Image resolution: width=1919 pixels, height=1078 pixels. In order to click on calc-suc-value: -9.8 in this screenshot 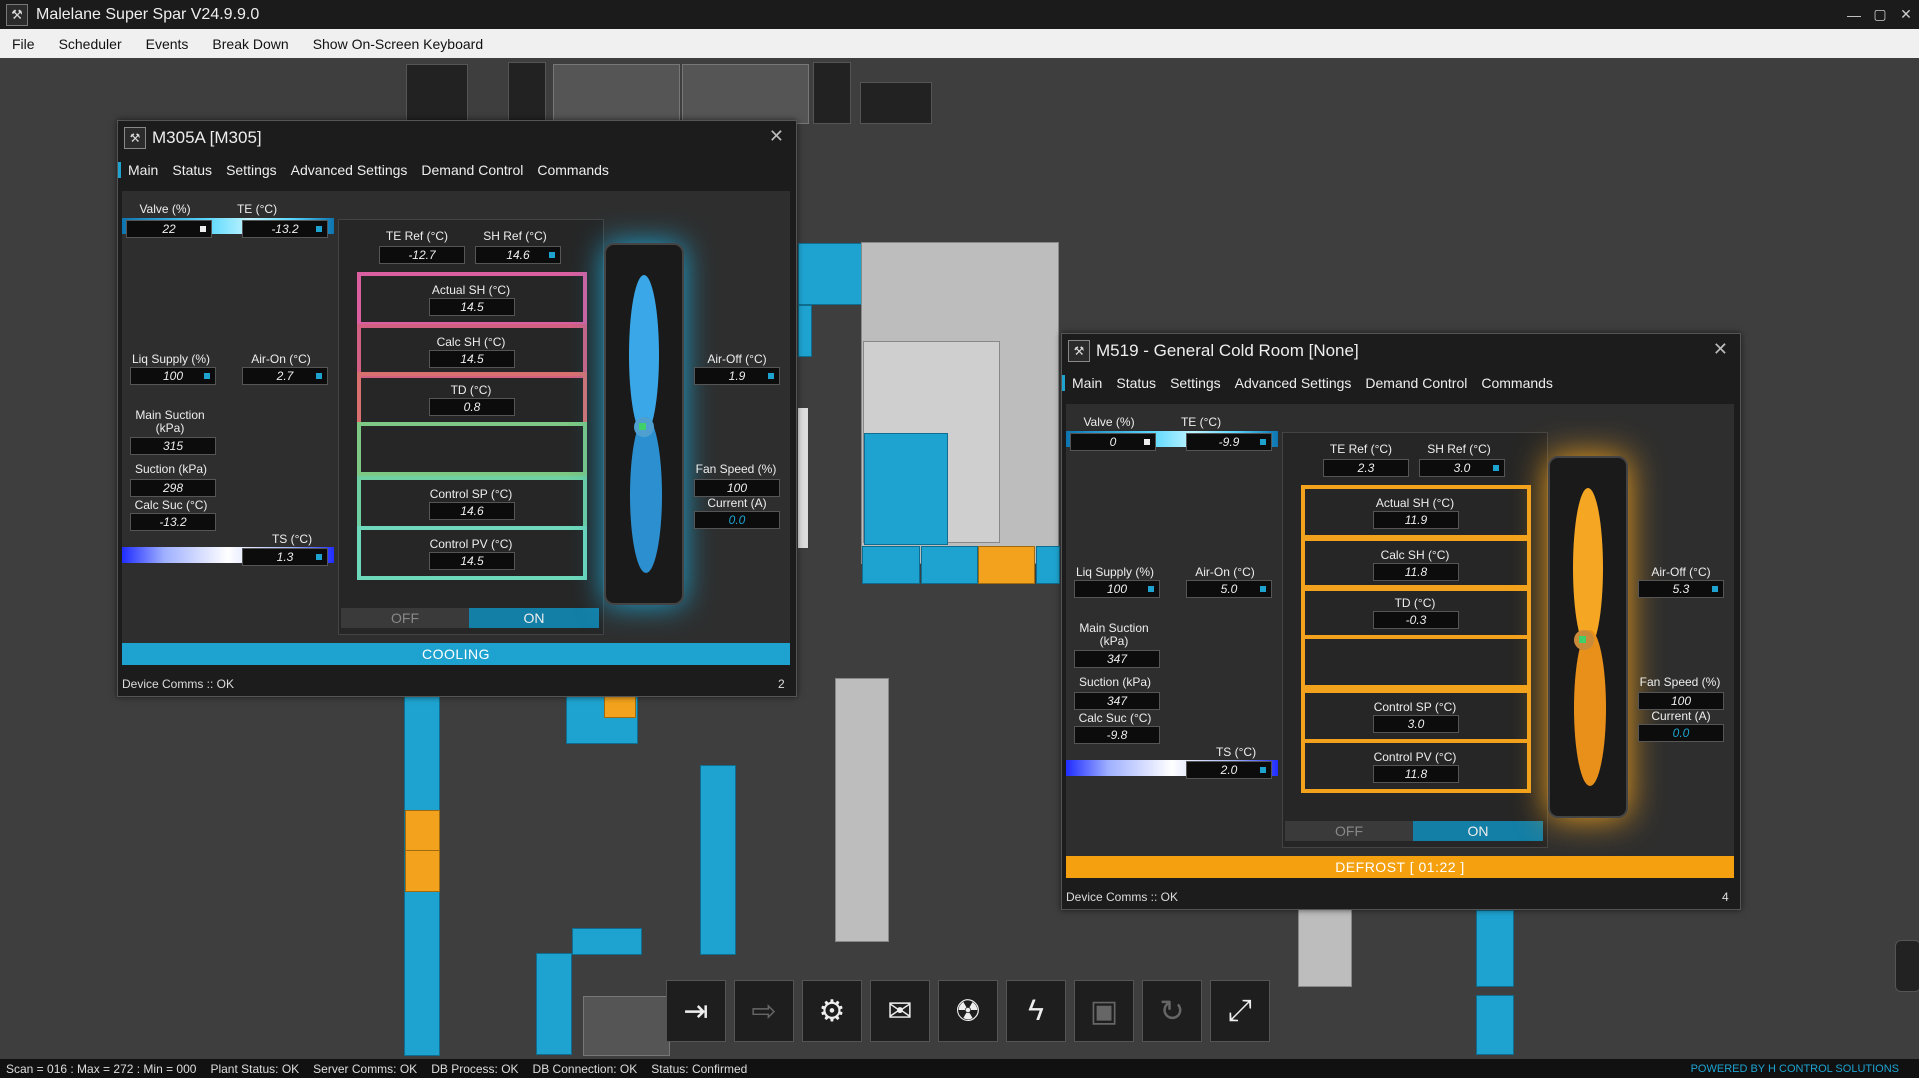, I will do `click(1117, 735)`.